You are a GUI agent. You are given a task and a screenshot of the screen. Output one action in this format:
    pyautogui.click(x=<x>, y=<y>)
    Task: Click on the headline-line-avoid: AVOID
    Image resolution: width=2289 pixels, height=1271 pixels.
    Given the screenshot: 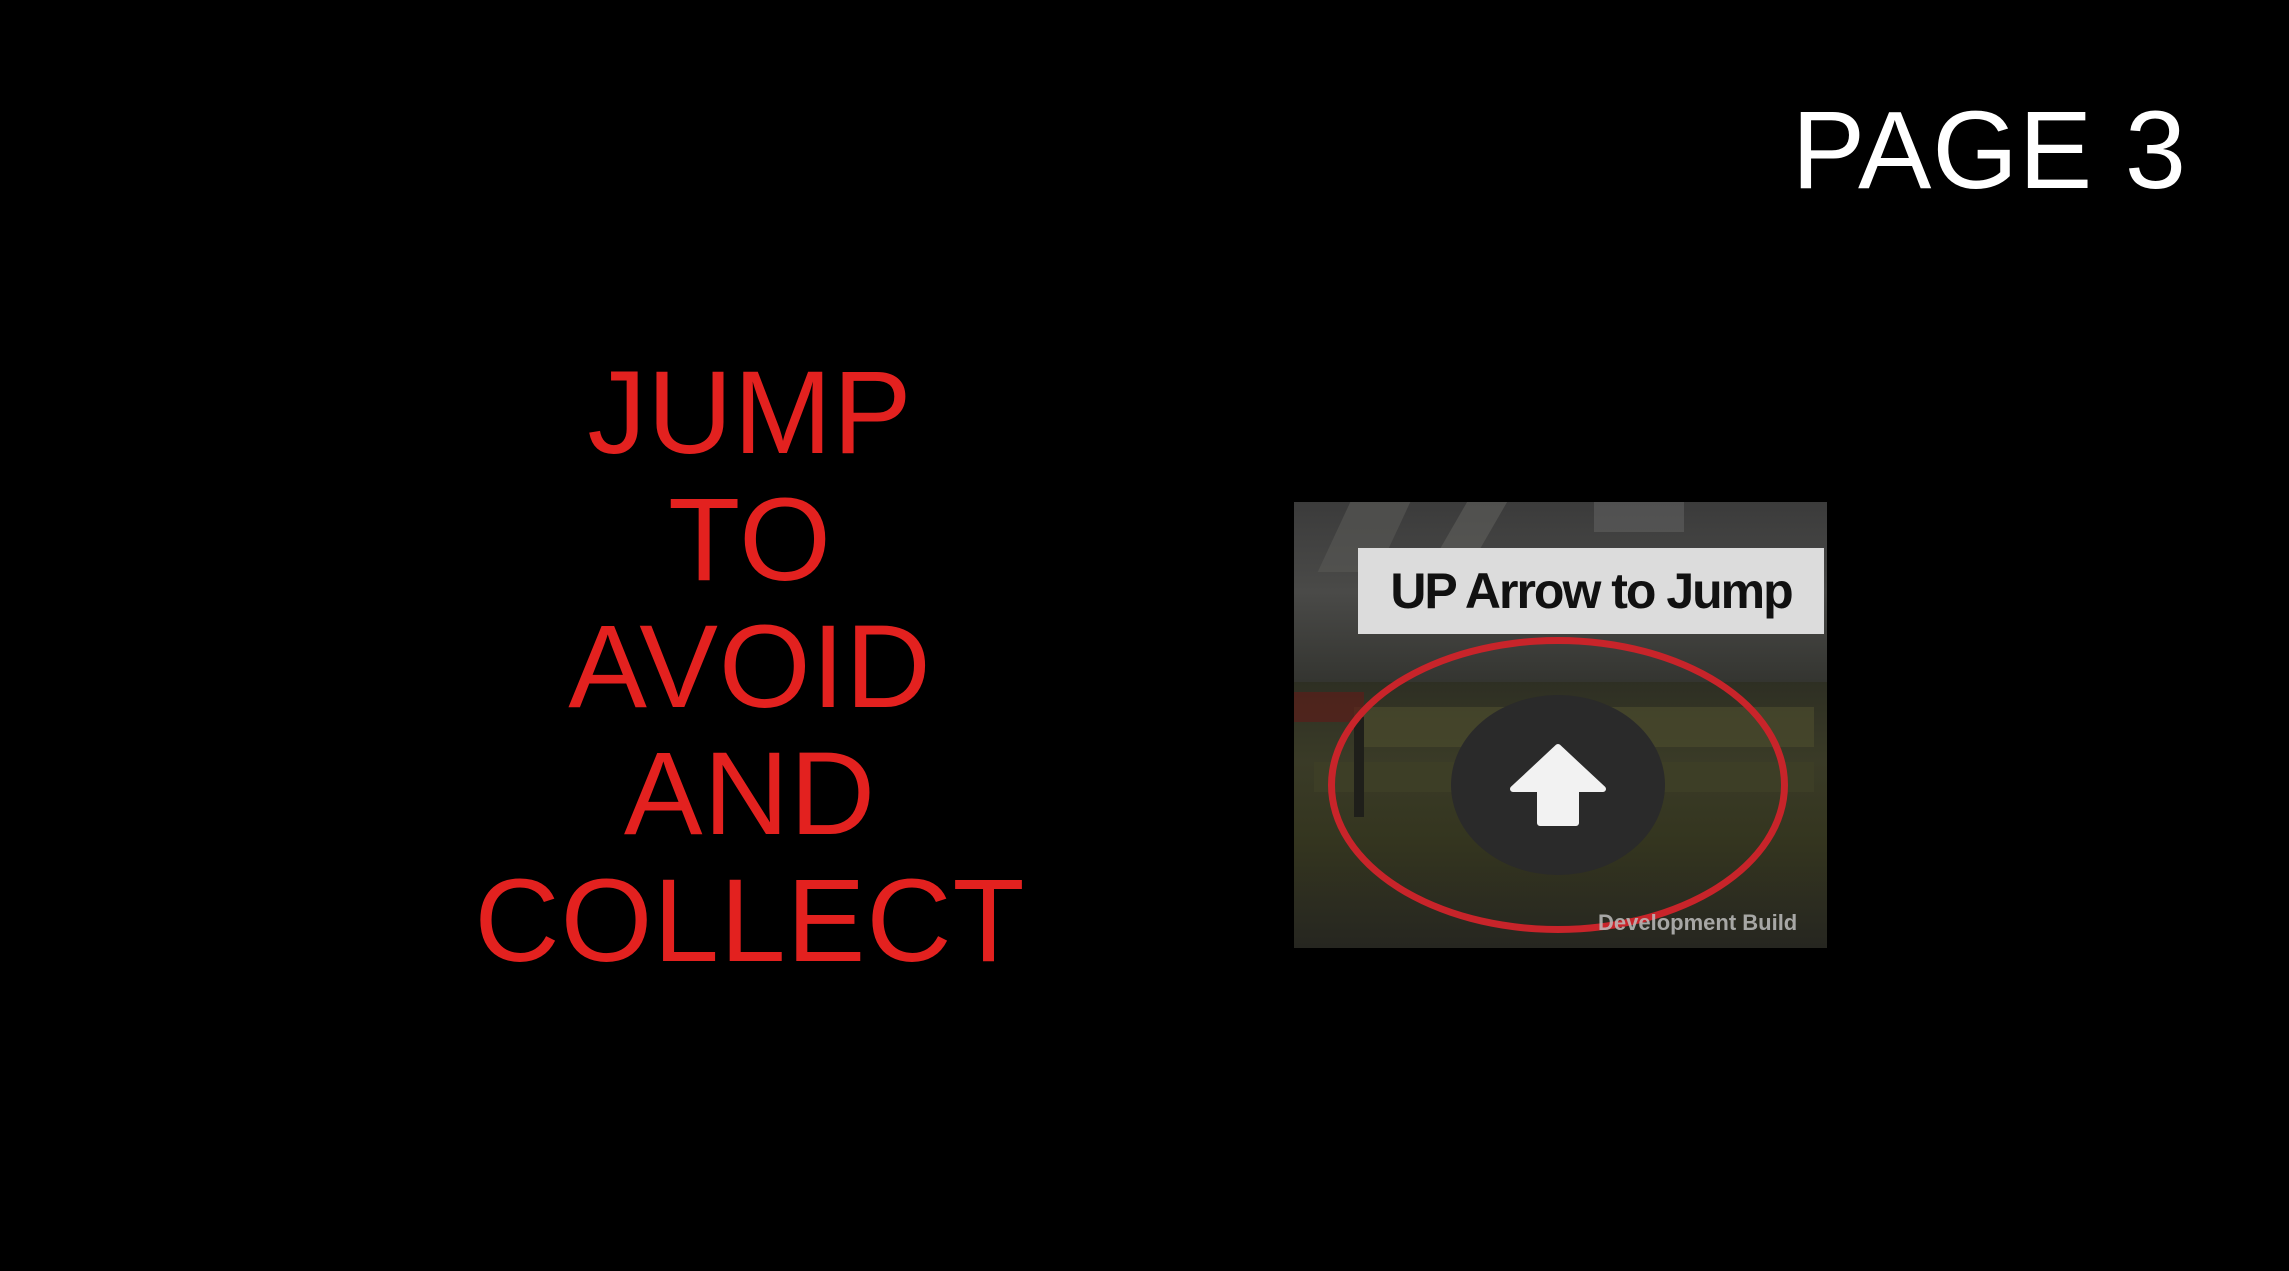 What is the action you would take?
    pyautogui.click(x=750, y=667)
    